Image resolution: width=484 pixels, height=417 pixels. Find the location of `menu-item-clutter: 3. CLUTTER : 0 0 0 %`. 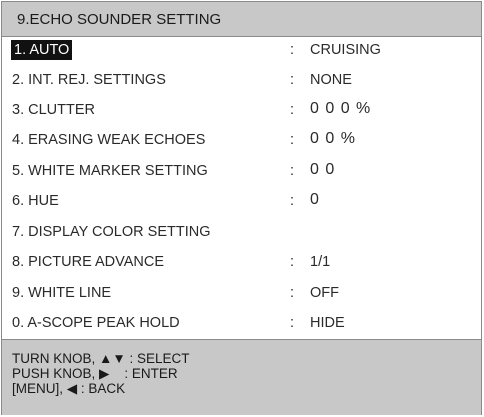

menu-item-clutter: 3. CLUTTER : 0 0 0 % is located at coordinates (241, 110).